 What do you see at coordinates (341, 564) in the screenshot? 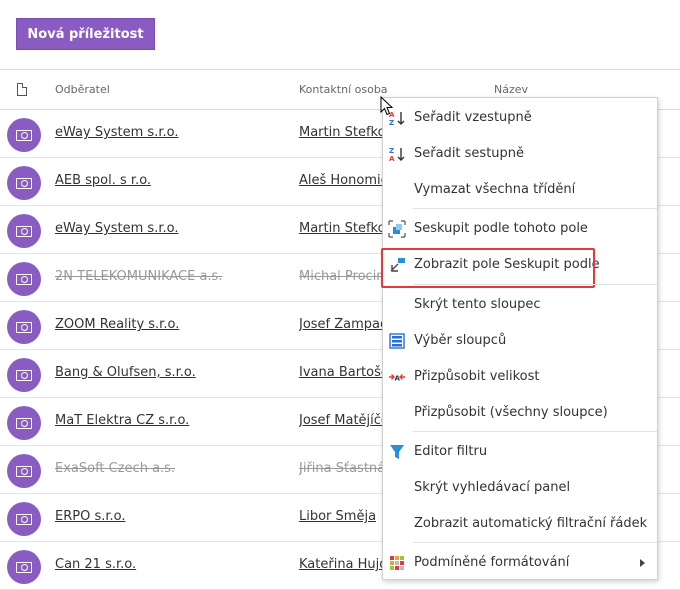
I see `contact-link: Kateřina Hujd` at bounding box center [341, 564].